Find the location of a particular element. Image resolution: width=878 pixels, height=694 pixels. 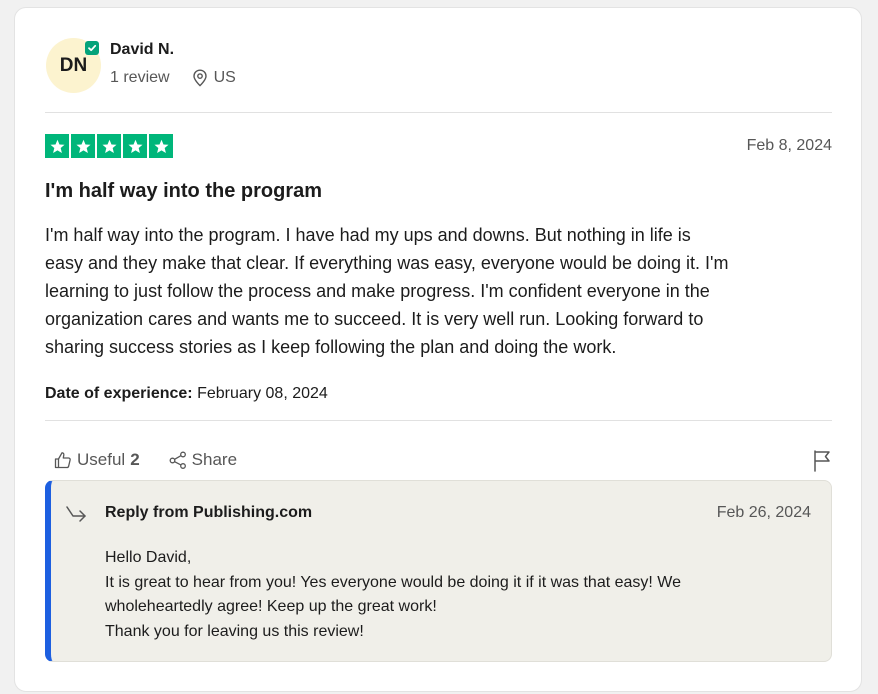

country-label: US is located at coordinates (224, 77).